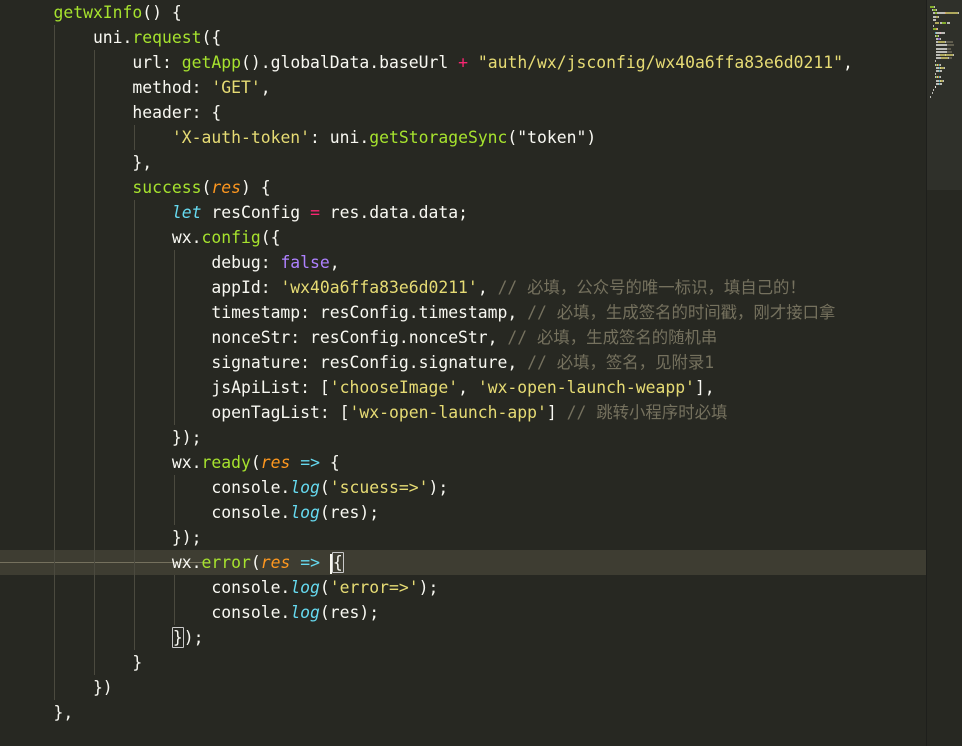 The width and height of the screenshot is (962, 746). I want to click on code-token: }), so click(63, 687).